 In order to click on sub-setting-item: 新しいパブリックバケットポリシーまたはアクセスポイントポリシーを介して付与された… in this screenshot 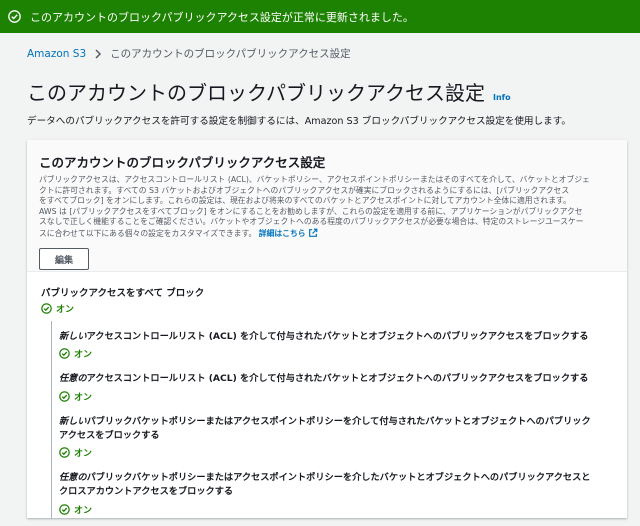, I will do `click(337, 434)`.